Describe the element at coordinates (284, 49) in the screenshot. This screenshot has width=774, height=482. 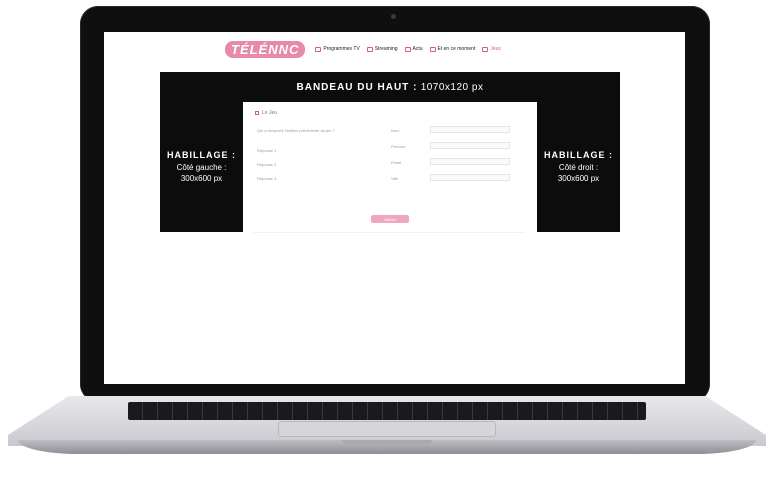
I see `logo-text-right: NNC` at that location.